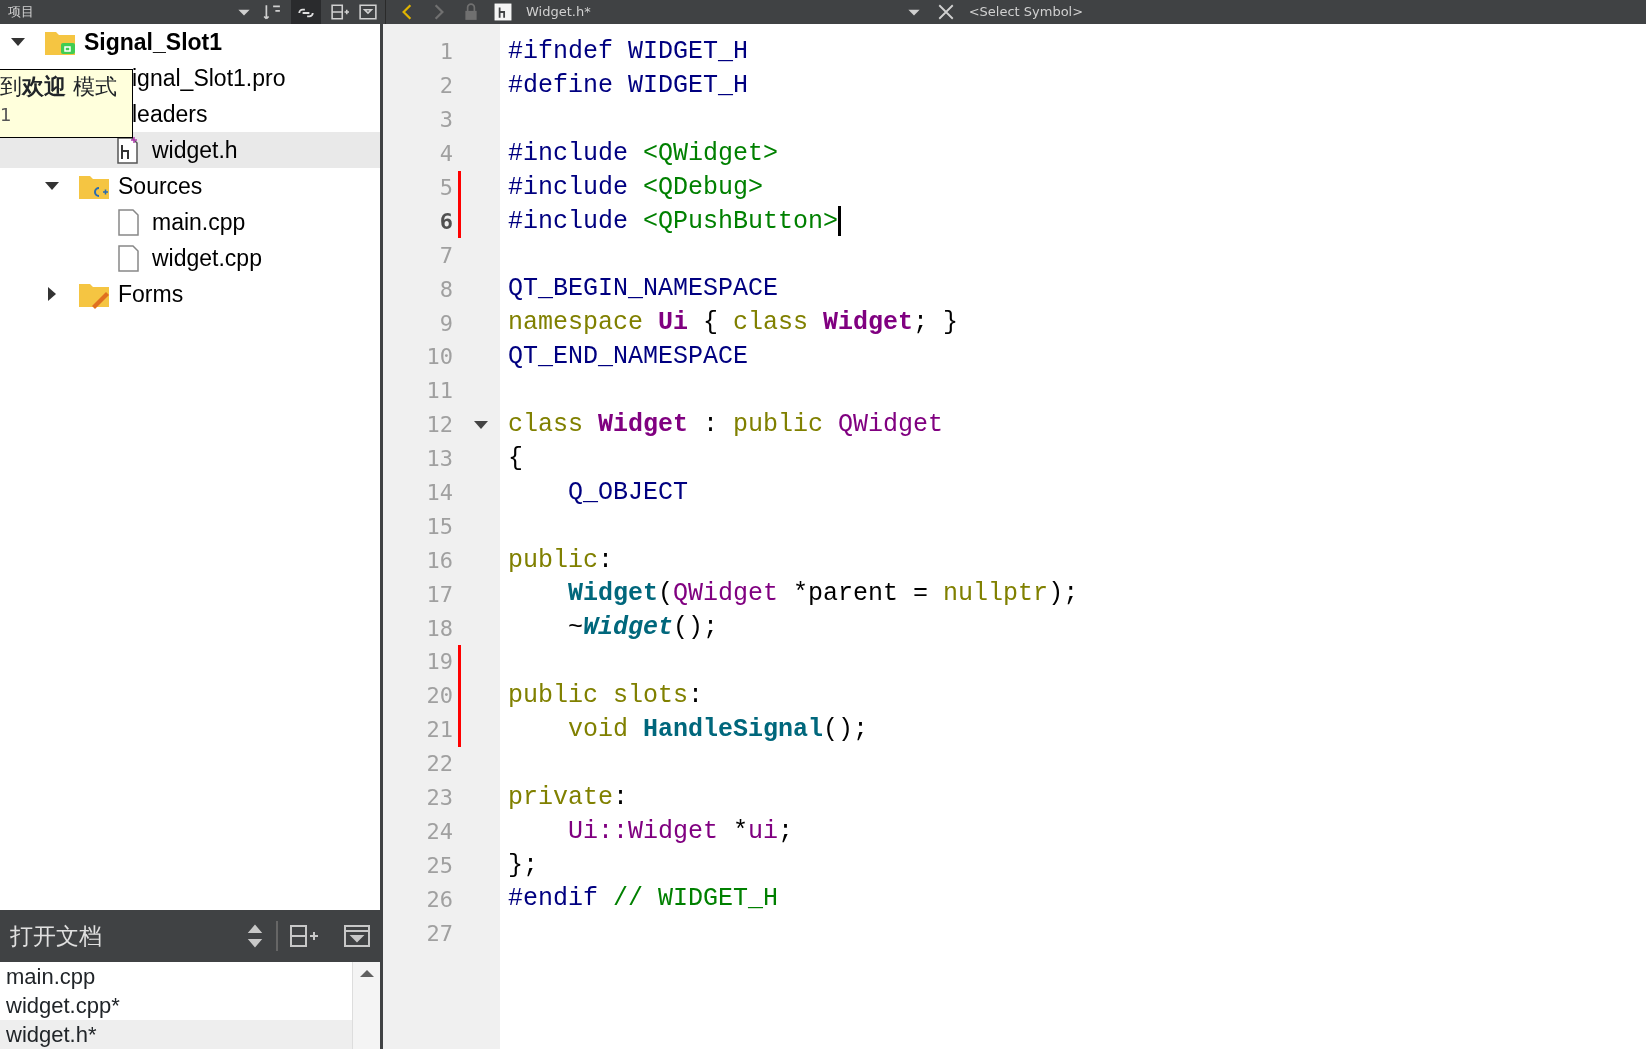 The image size is (1646, 1049). What do you see at coordinates (445, 221) in the screenshot?
I see `line-number: 6` at bounding box center [445, 221].